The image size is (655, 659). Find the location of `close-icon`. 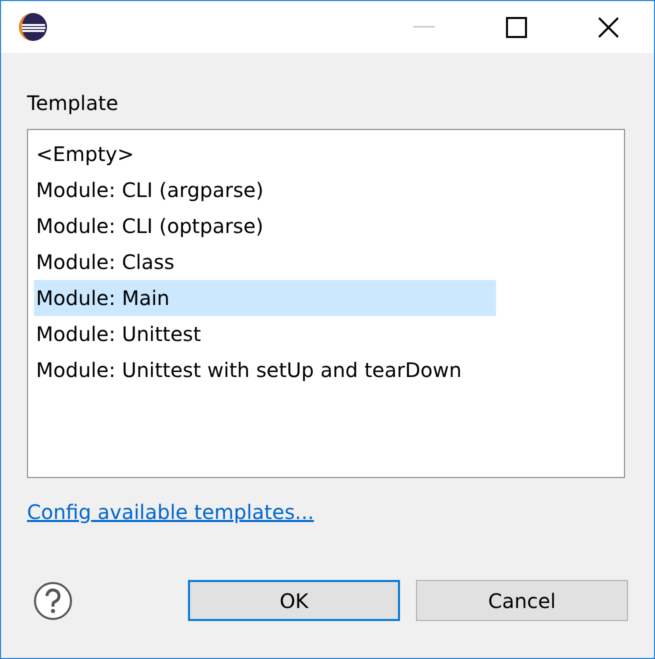

close-icon is located at coordinates (608, 27).